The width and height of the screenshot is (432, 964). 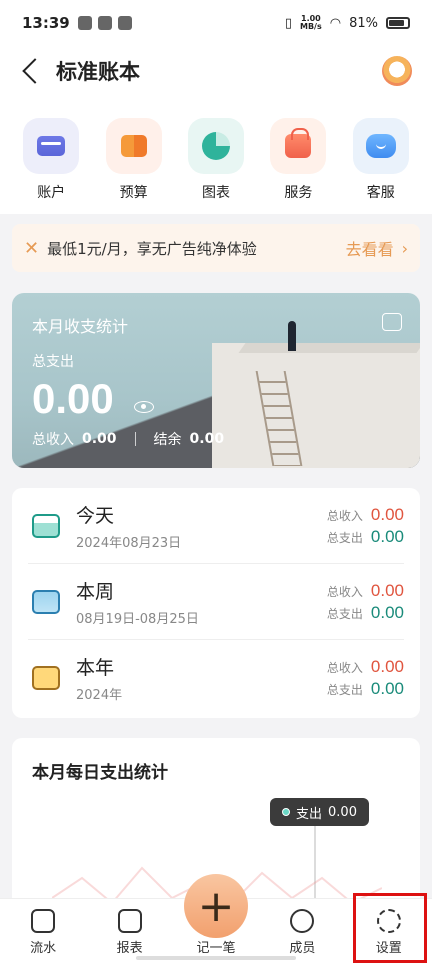 What do you see at coordinates (46, 23) in the screenshot?
I see `status-time: 13:39` at bounding box center [46, 23].